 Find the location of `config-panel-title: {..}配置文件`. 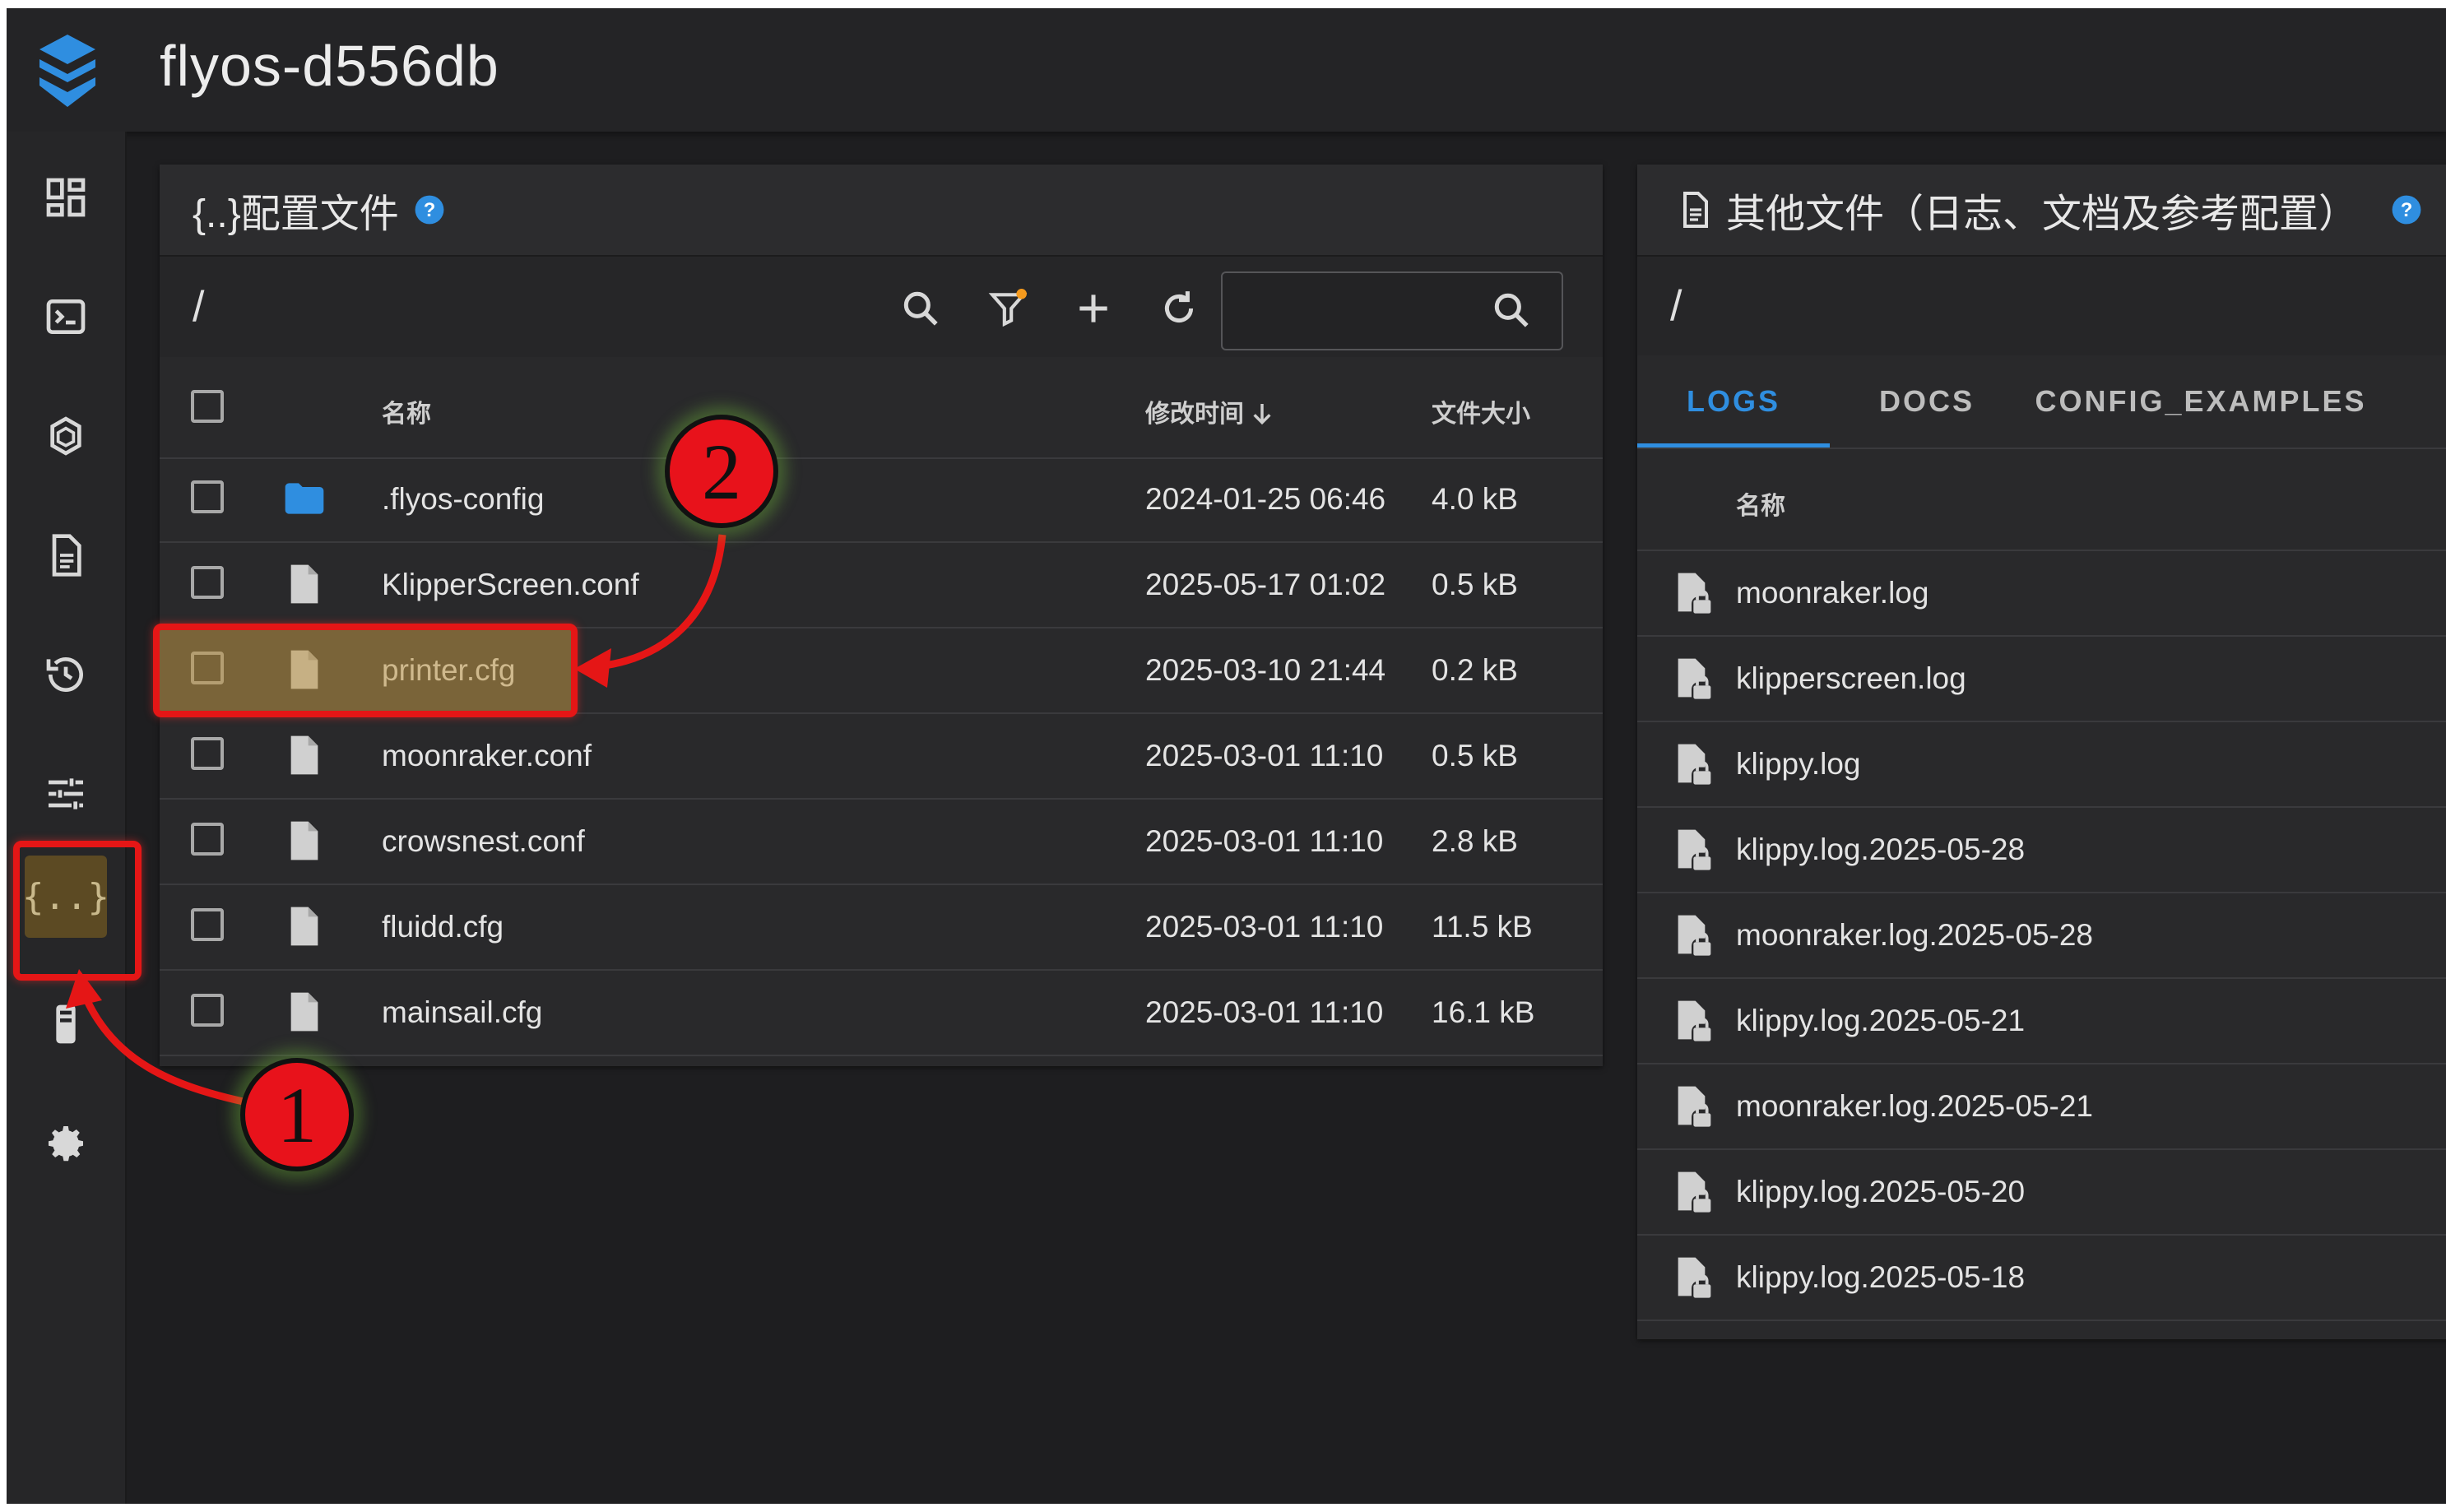

config-panel-title: {..}配置文件 is located at coordinates (296, 214).